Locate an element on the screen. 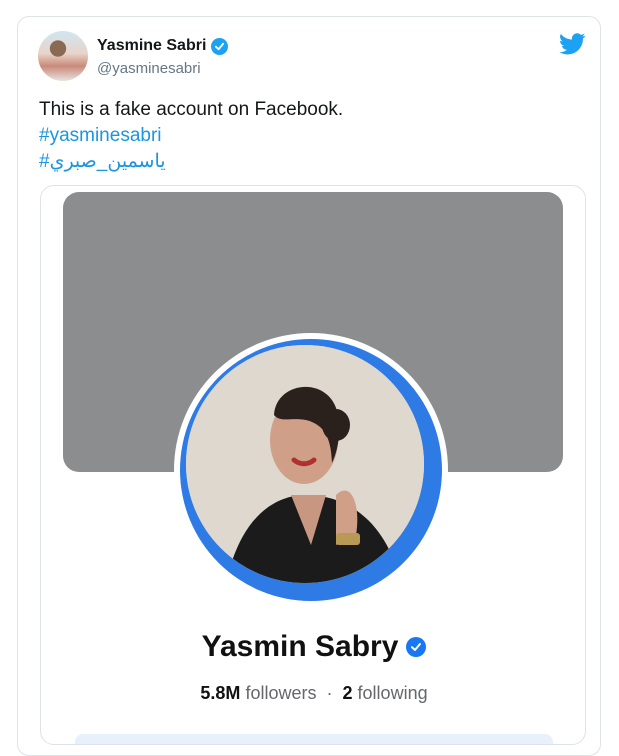 This screenshot has height=756, width=619. following-label: following is located at coordinates (392, 693).